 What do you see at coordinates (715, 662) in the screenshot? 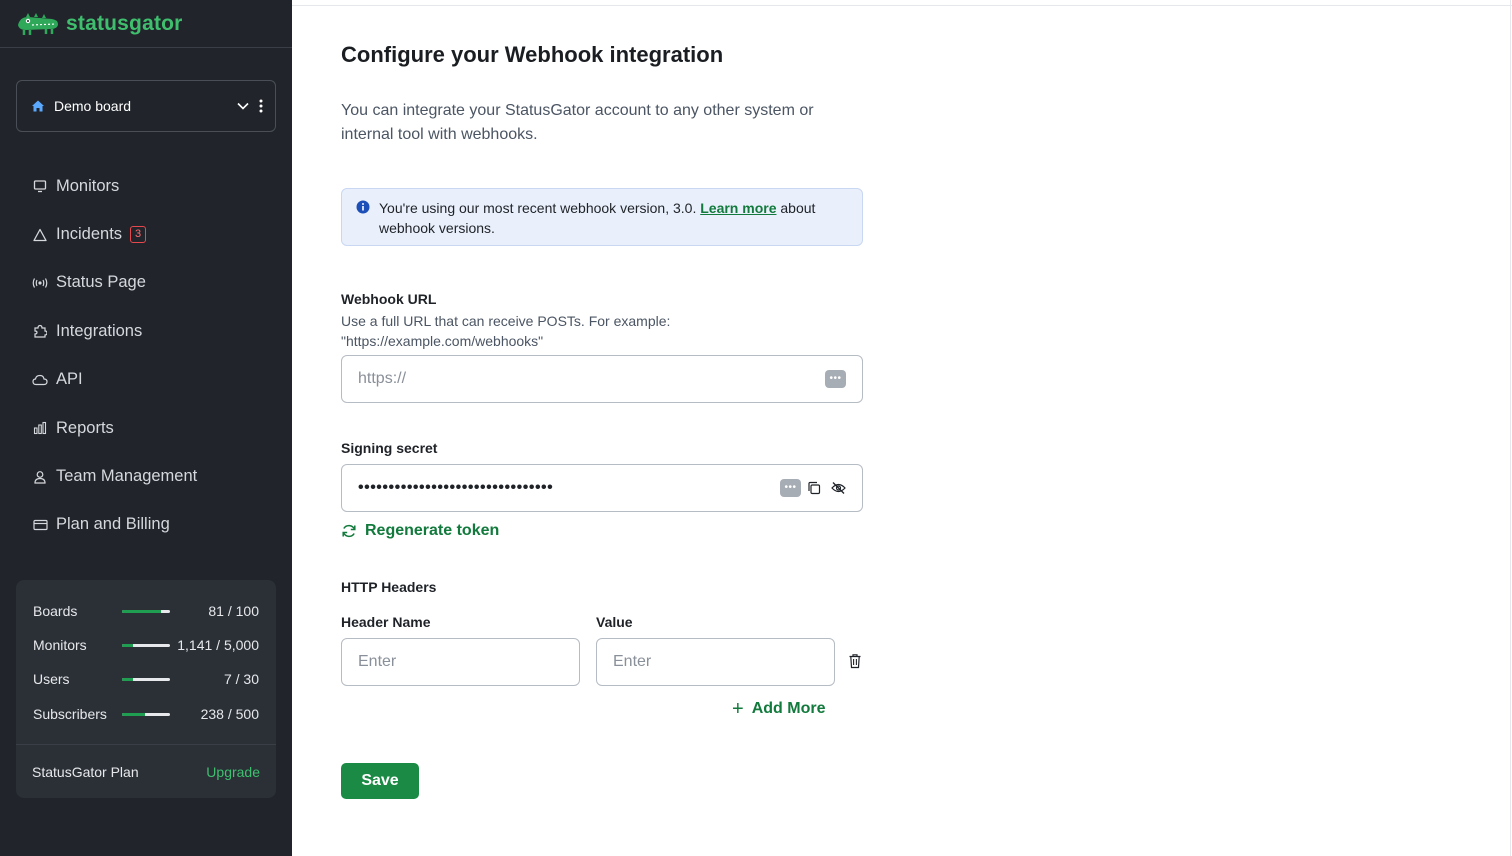
I see `header-value-input: Enter` at bounding box center [715, 662].